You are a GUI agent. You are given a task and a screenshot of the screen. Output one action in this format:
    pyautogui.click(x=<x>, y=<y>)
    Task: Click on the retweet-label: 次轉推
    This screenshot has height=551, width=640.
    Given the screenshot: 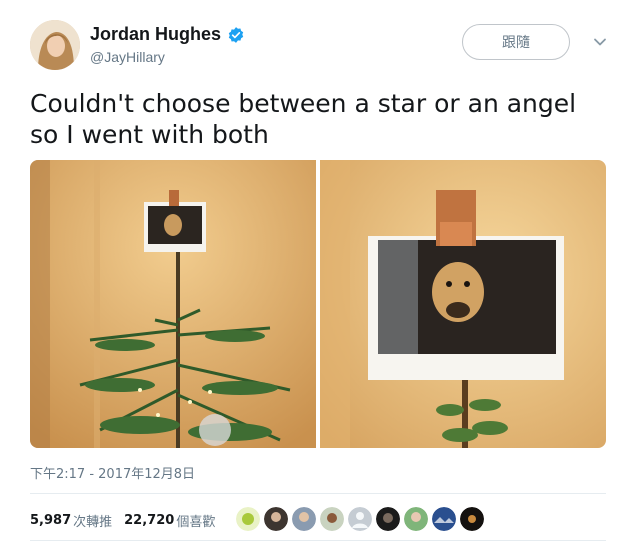 What is the action you would take?
    pyautogui.click(x=93, y=522)
    